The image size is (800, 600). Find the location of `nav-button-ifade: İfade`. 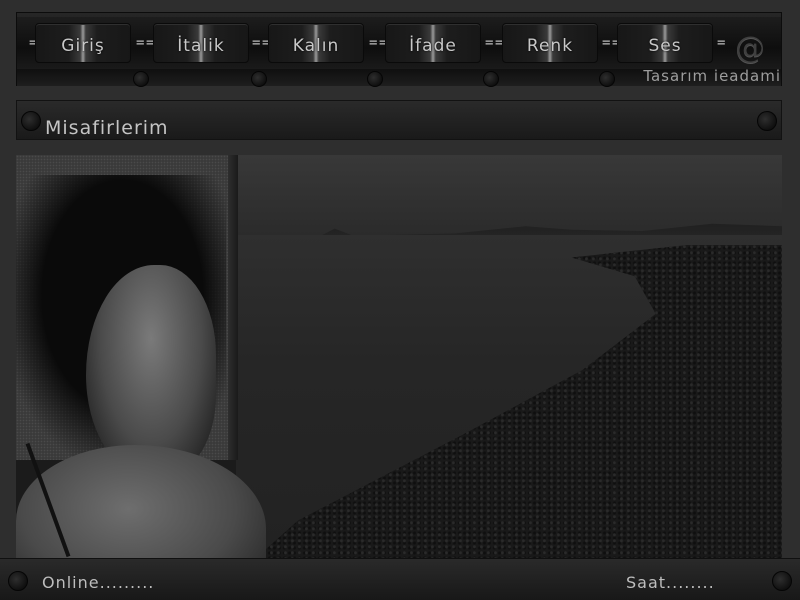

nav-button-ifade: İfade is located at coordinates (433, 43).